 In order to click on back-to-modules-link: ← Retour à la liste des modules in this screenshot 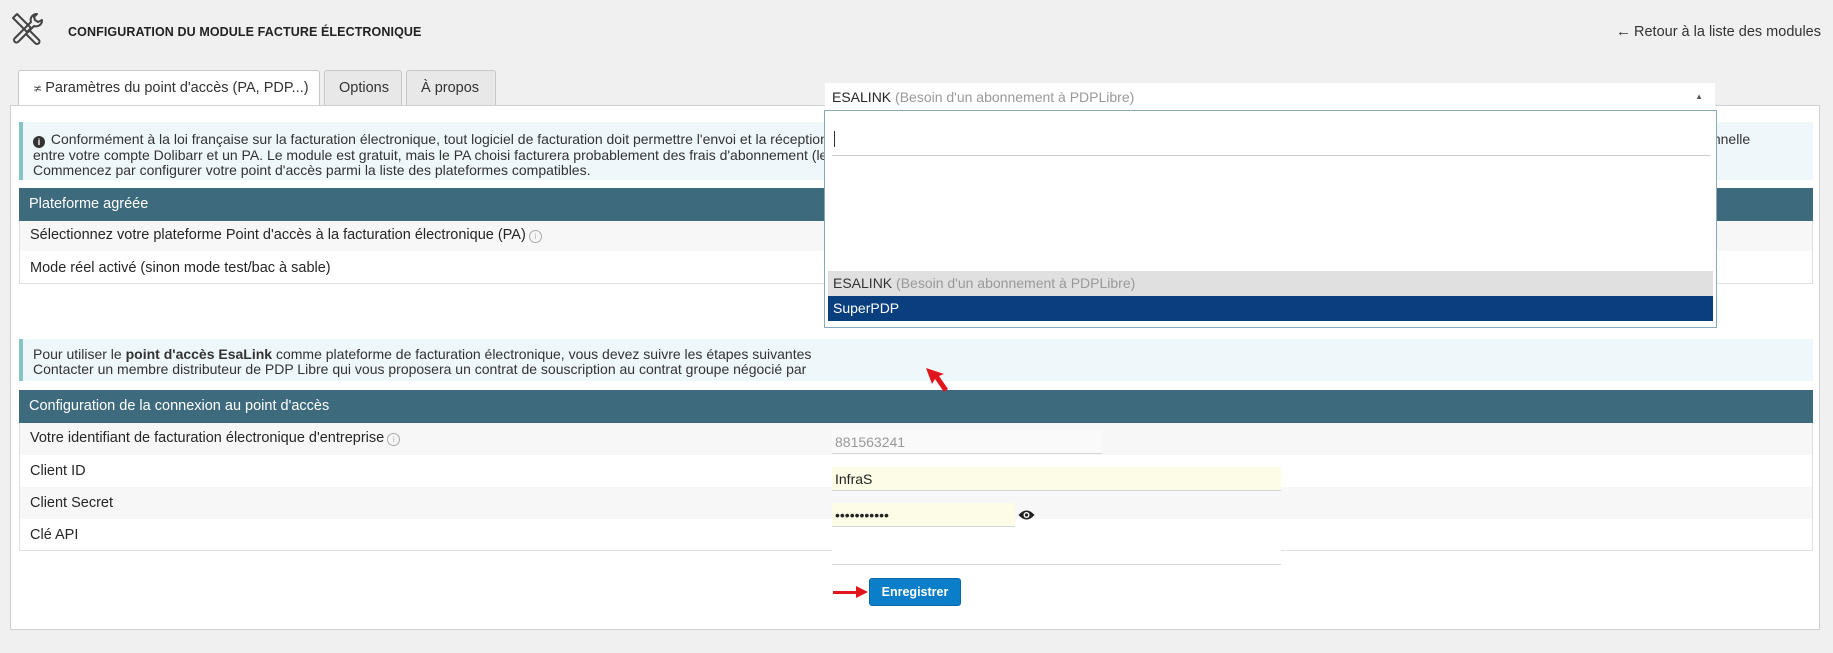, I will do `click(1718, 31)`.